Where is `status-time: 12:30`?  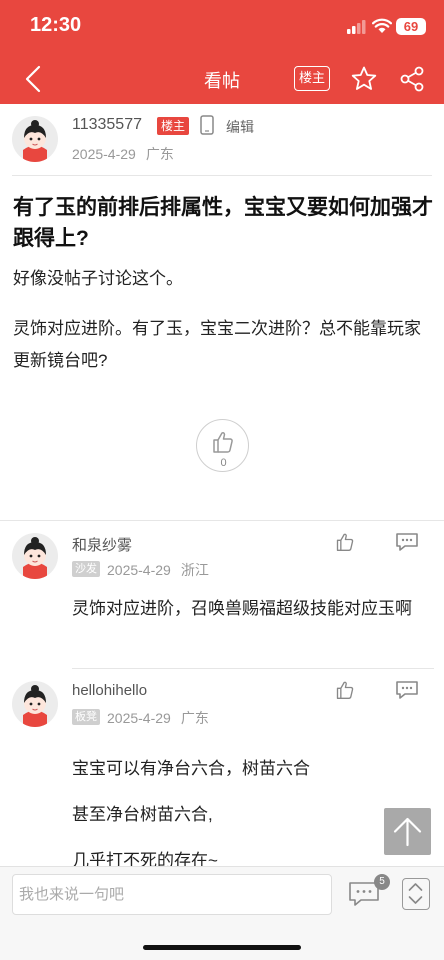 status-time: 12:30 is located at coordinates (56, 25).